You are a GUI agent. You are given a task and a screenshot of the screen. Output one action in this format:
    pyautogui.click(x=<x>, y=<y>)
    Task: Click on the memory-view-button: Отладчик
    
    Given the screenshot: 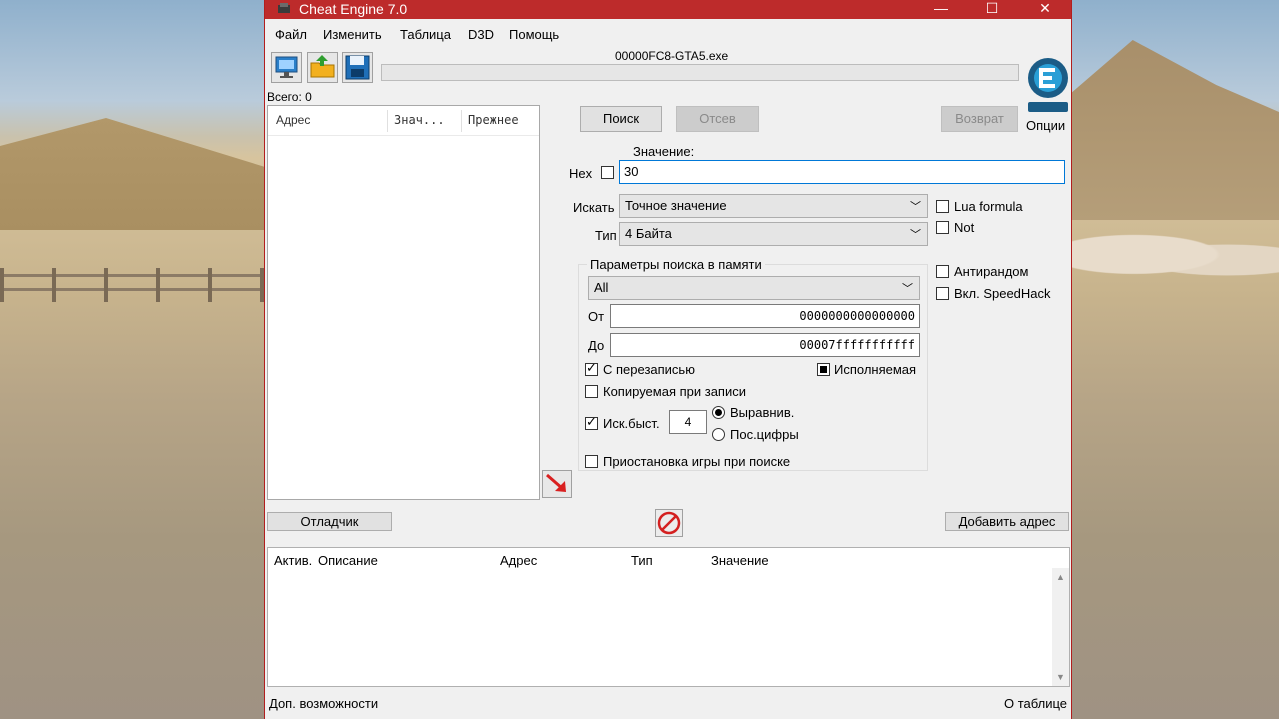 What is the action you would take?
    pyautogui.click(x=329, y=521)
    